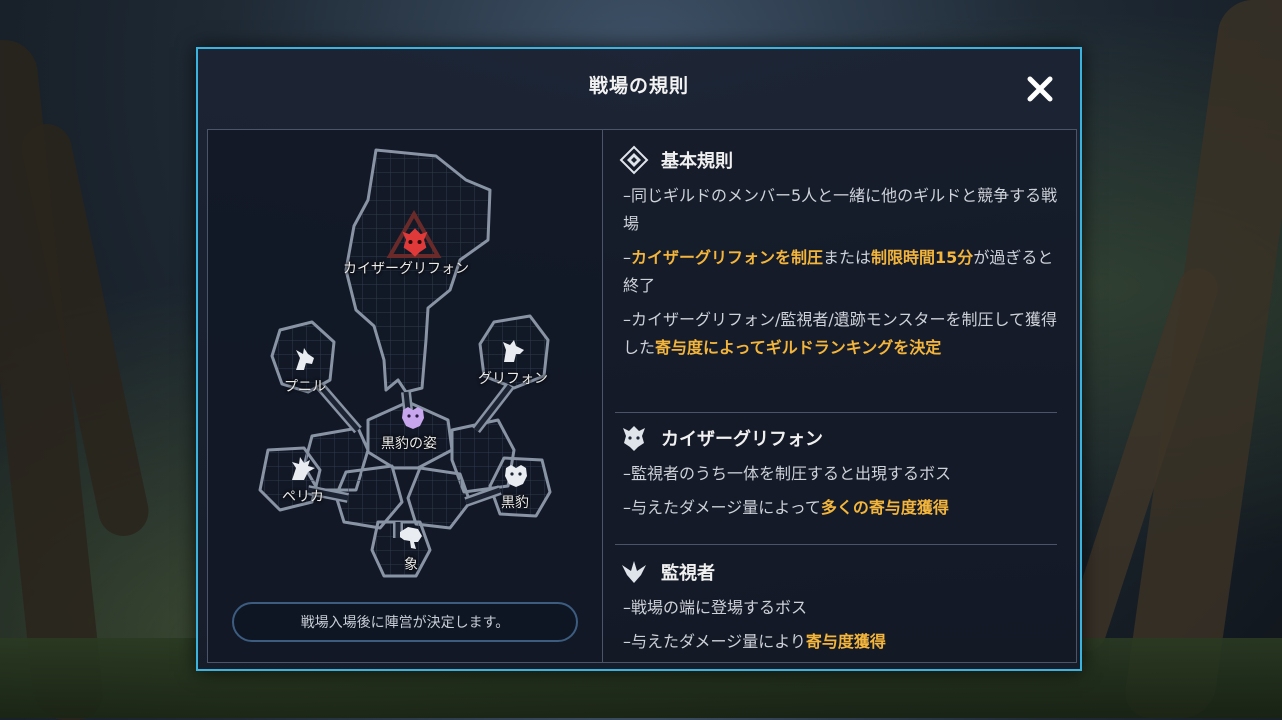 The height and width of the screenshot is (720, 1282). Describe the element at coordinates (405, 622) in the screenshot. I see `faction-notice: 戦場入場後に陣営が決定します。` at that location.